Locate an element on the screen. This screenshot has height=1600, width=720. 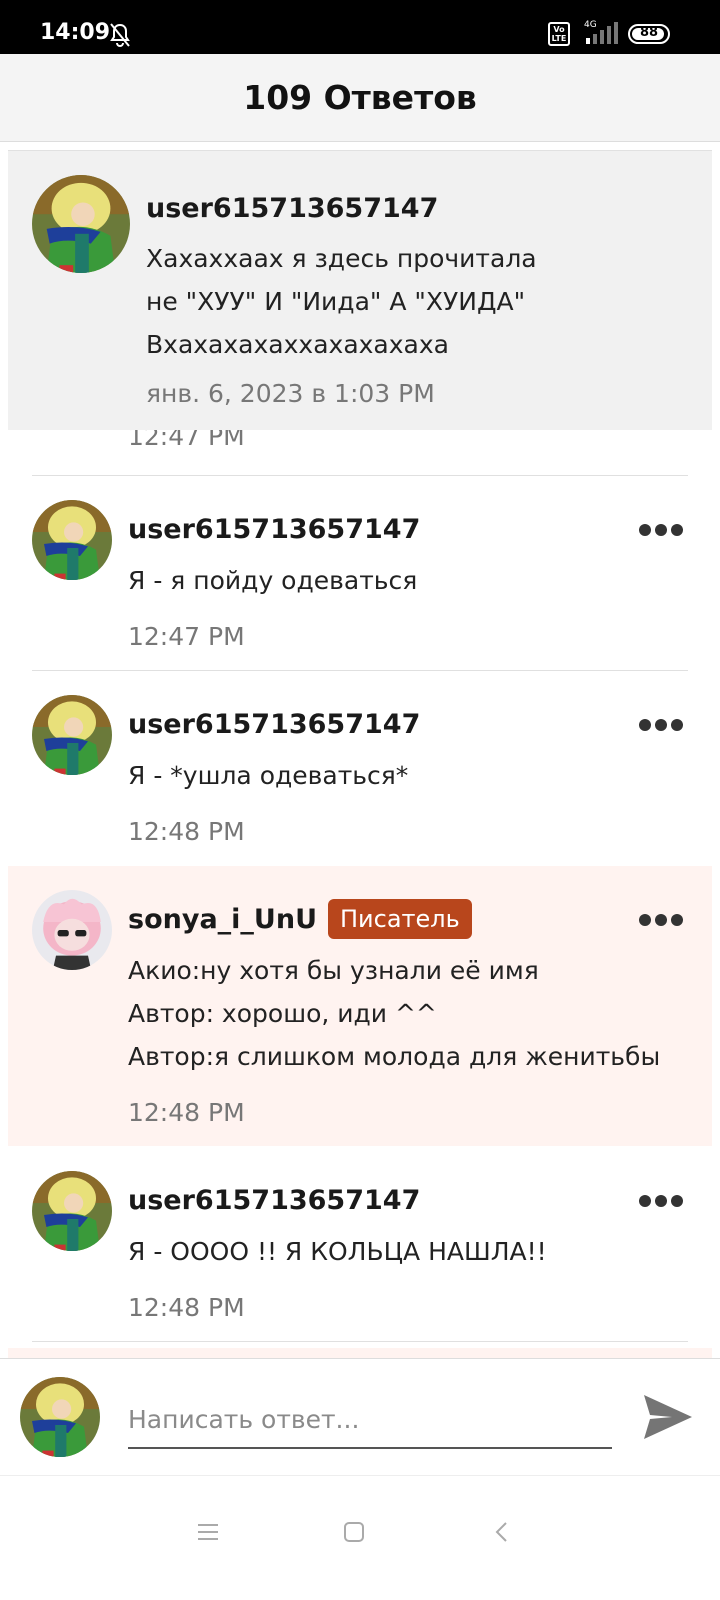
comment-text: Я - *ушла одеваться* is located at coordinates (268, 775).